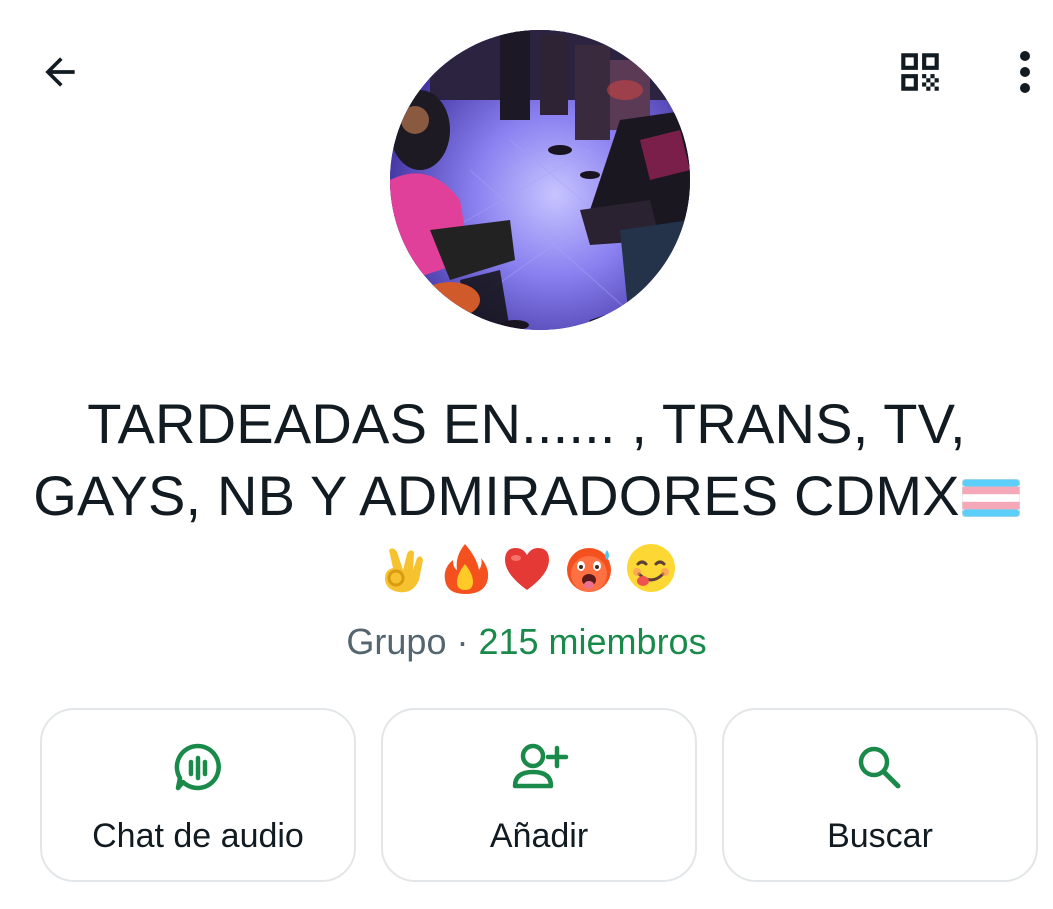 The height and width of the screenshot is (909, 1053). I want to click on back-button, so click(60, 72).